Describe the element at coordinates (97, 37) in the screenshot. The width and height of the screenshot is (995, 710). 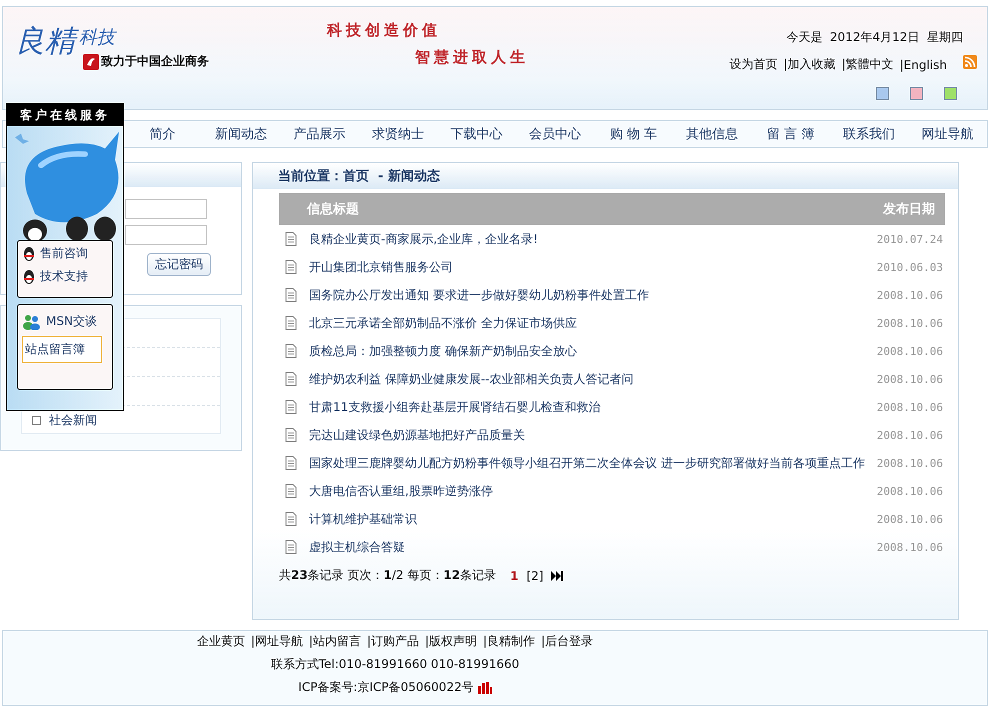
I see `logo-subtitle: 科技` at that location.